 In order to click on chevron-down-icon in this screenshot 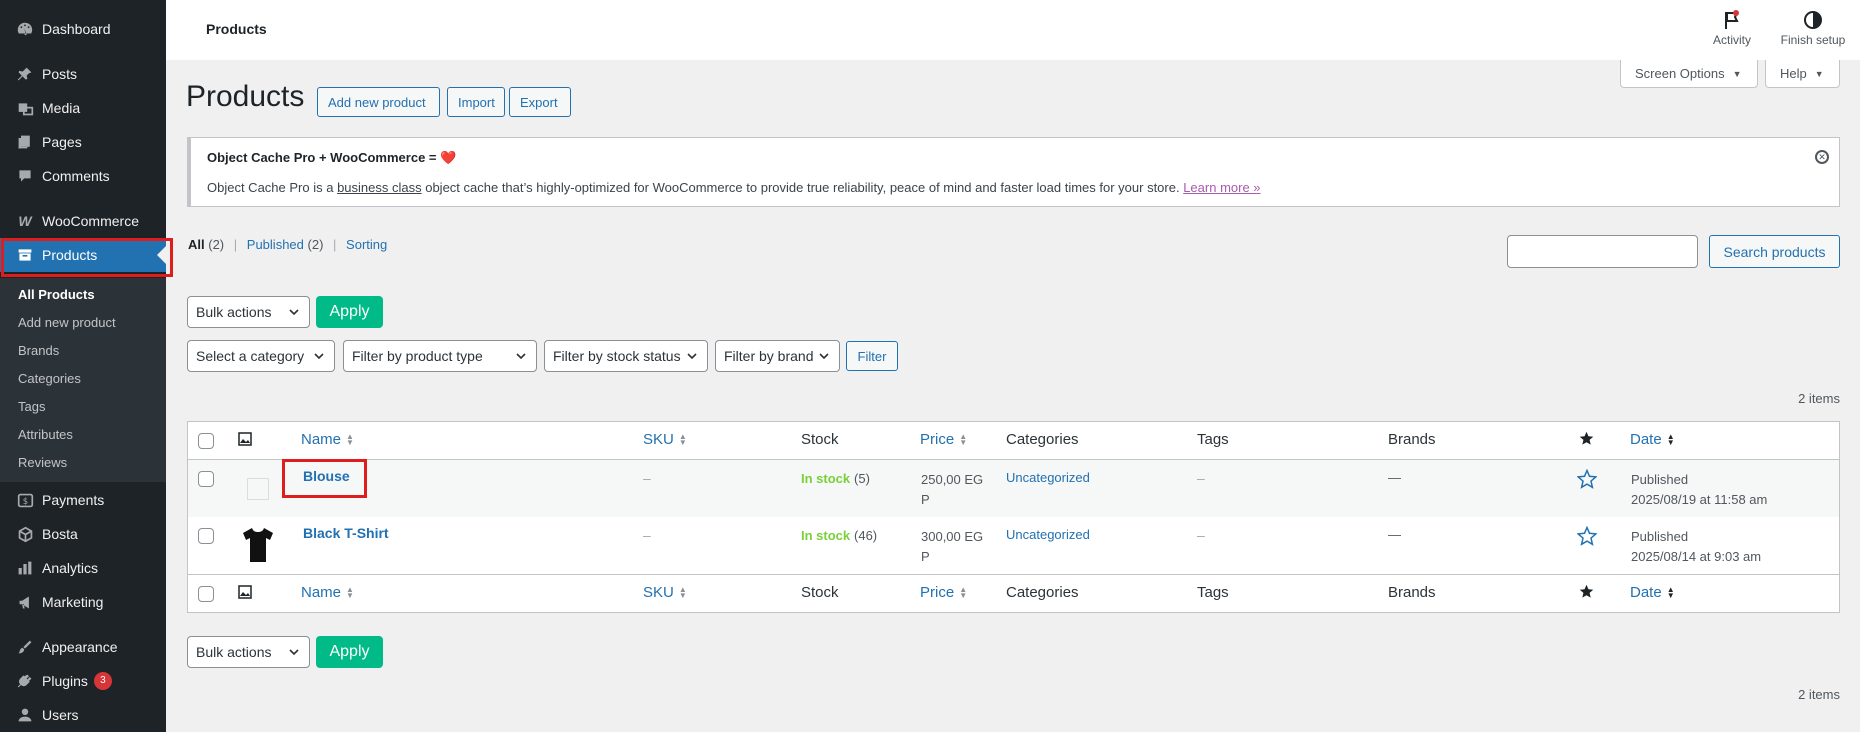, I will do `click(692, 356)`.